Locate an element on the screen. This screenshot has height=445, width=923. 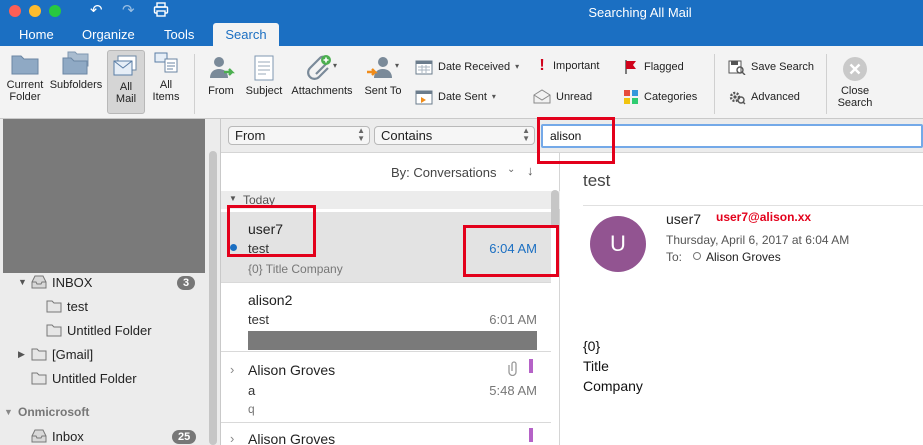
subject-icon is located at coordinates (264, 68).